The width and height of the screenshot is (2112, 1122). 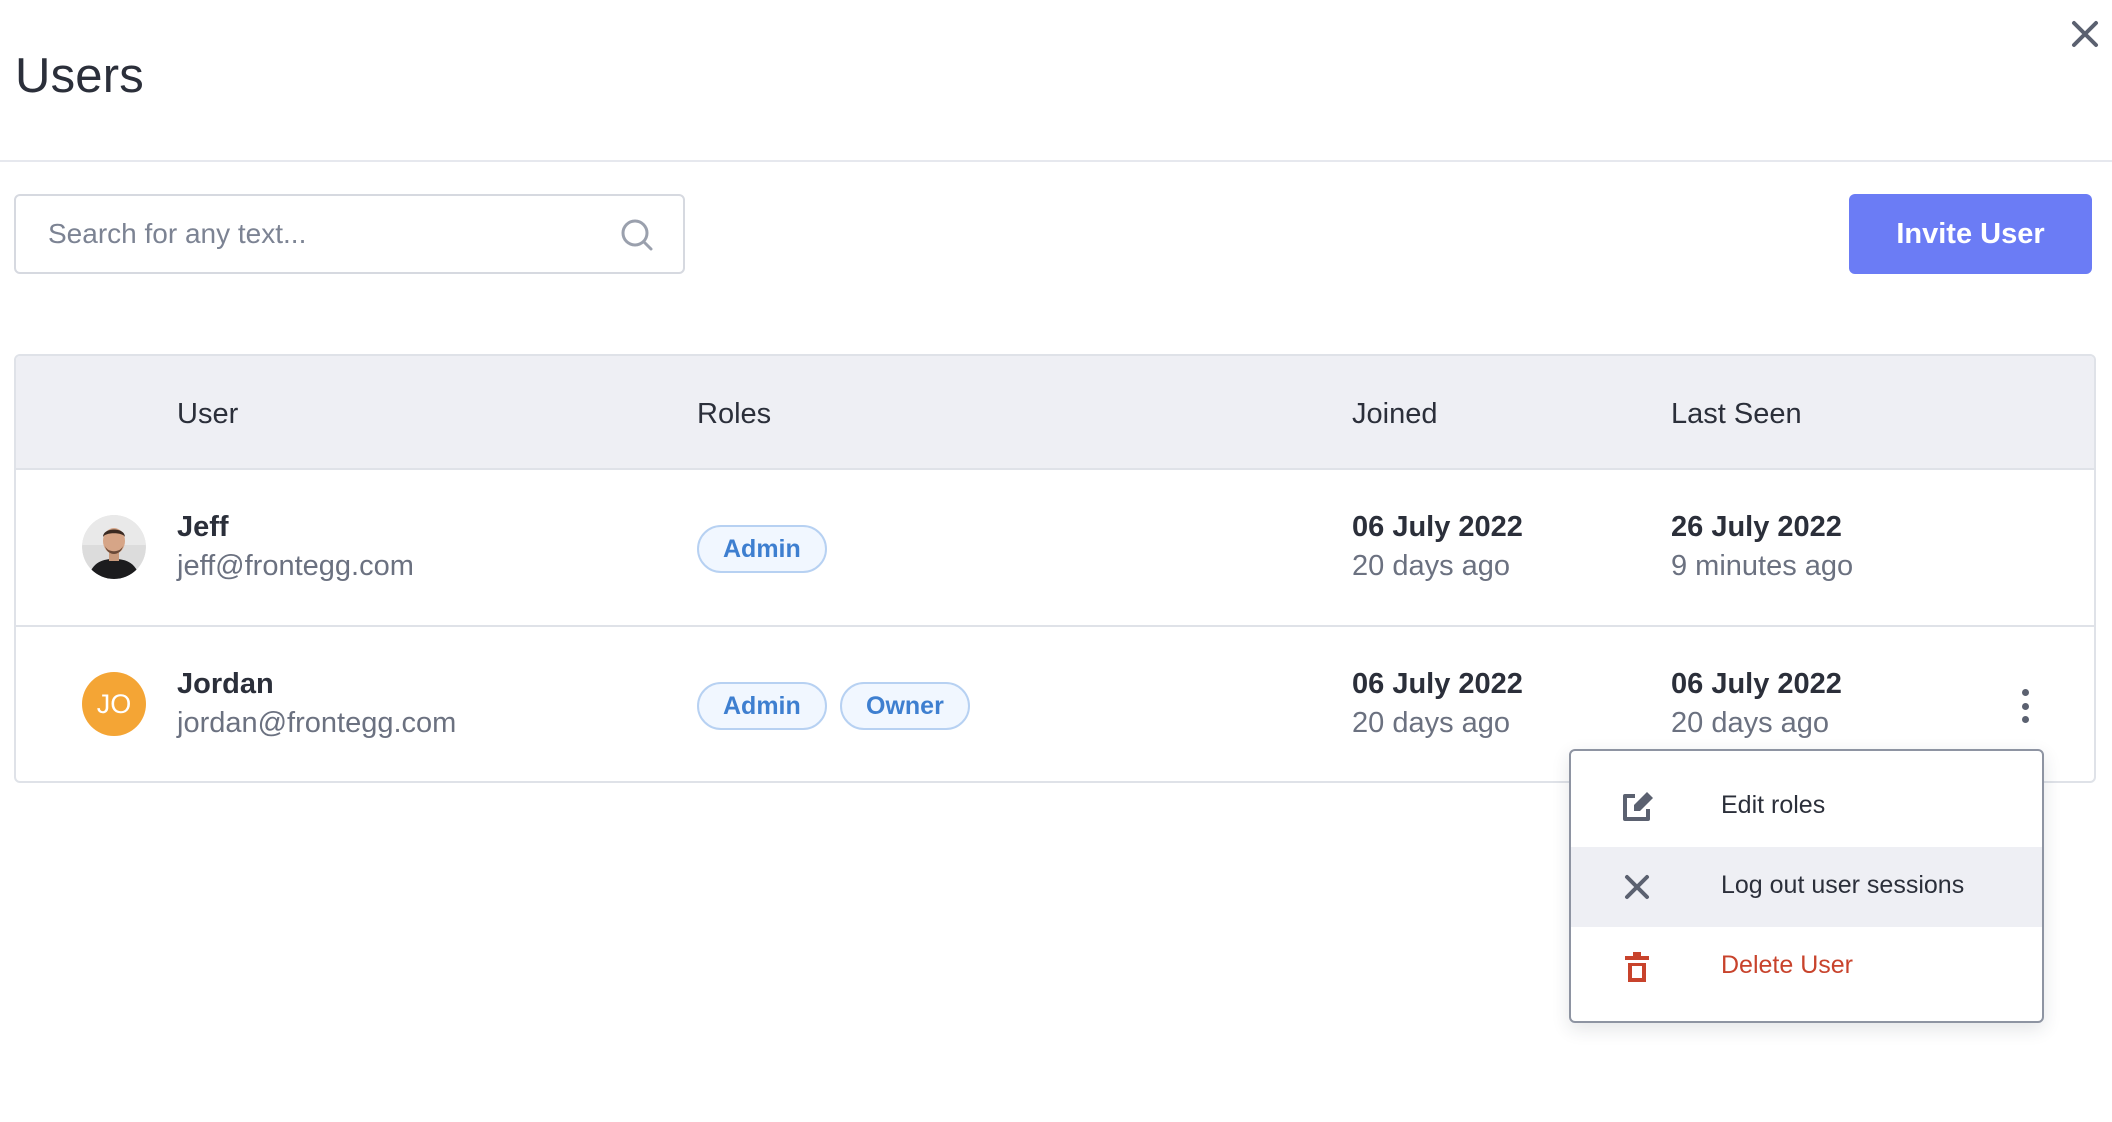 I want to click on menu-label: Log out user sessions, so click(x=1843, y=885).